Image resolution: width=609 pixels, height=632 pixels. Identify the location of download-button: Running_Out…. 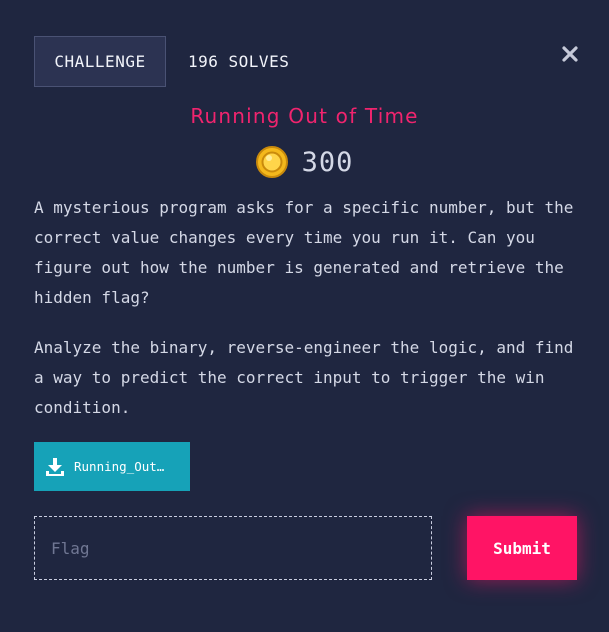
(112, 466).